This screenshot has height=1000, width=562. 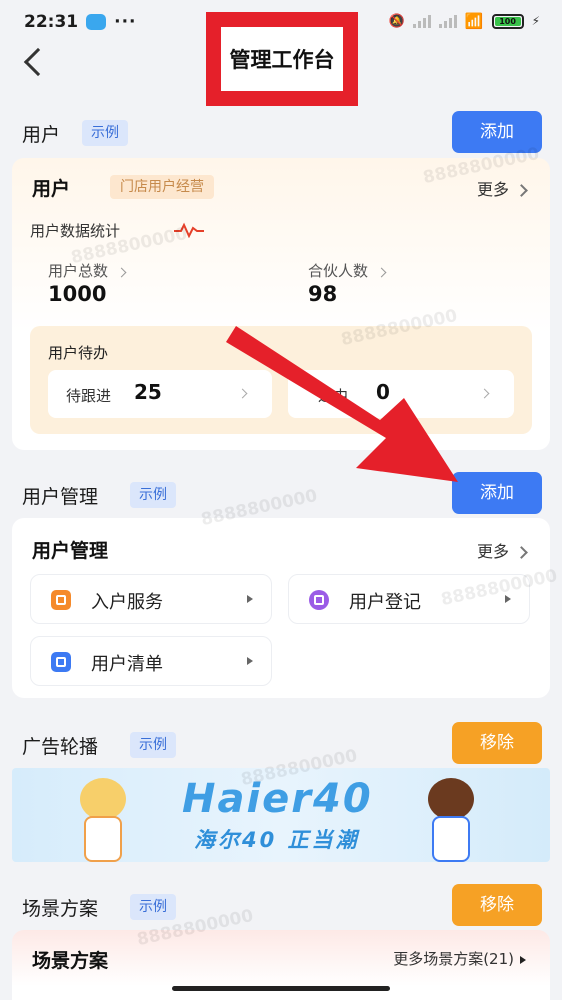 I want to click on section-mgmt-label: 用户管理, so click(x=60, y=497).